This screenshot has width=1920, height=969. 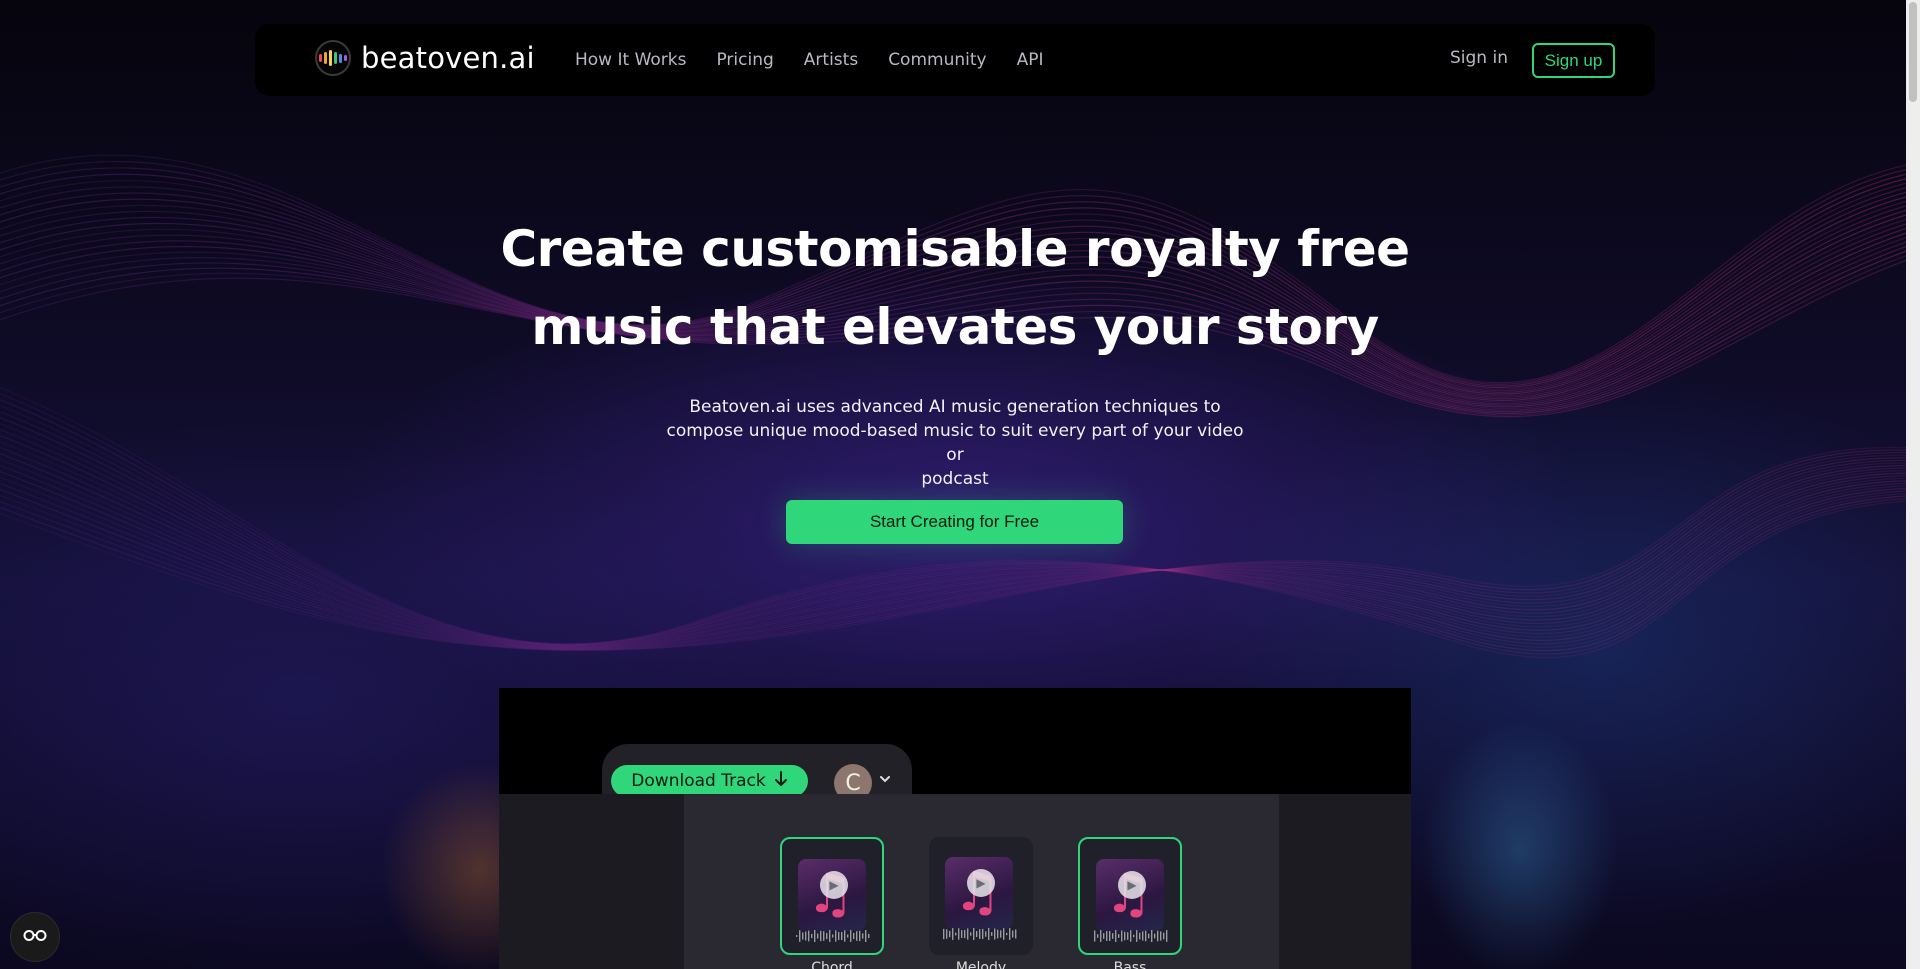 I want to click on track-card-bass: ♫ ▶, so click(x=1130, y=896).